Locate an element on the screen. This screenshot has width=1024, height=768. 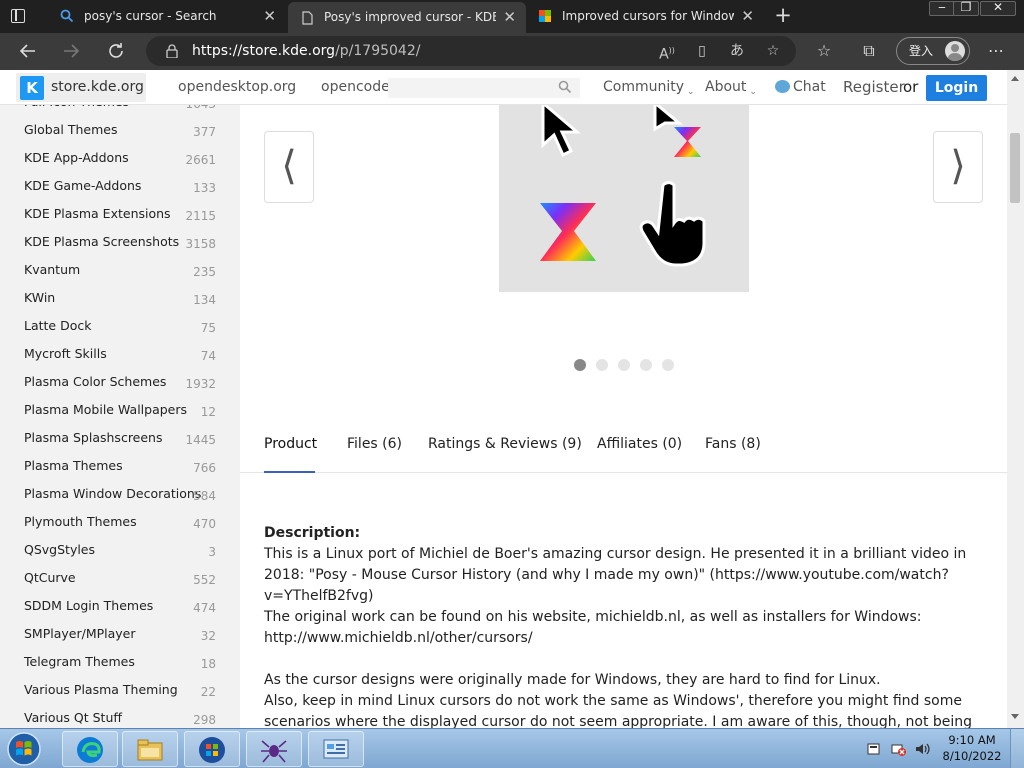
sidebar-category-item: KDE Game-Addons 133 is located at coordinates (124, 186).